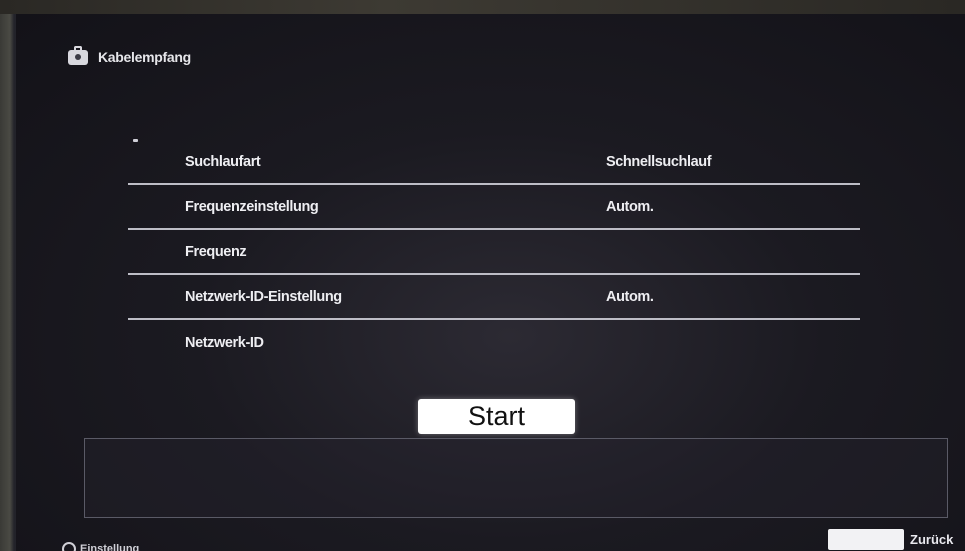 This screenshot has height=551, width=965. I want to click on back-key-icon, so click(866, 539).